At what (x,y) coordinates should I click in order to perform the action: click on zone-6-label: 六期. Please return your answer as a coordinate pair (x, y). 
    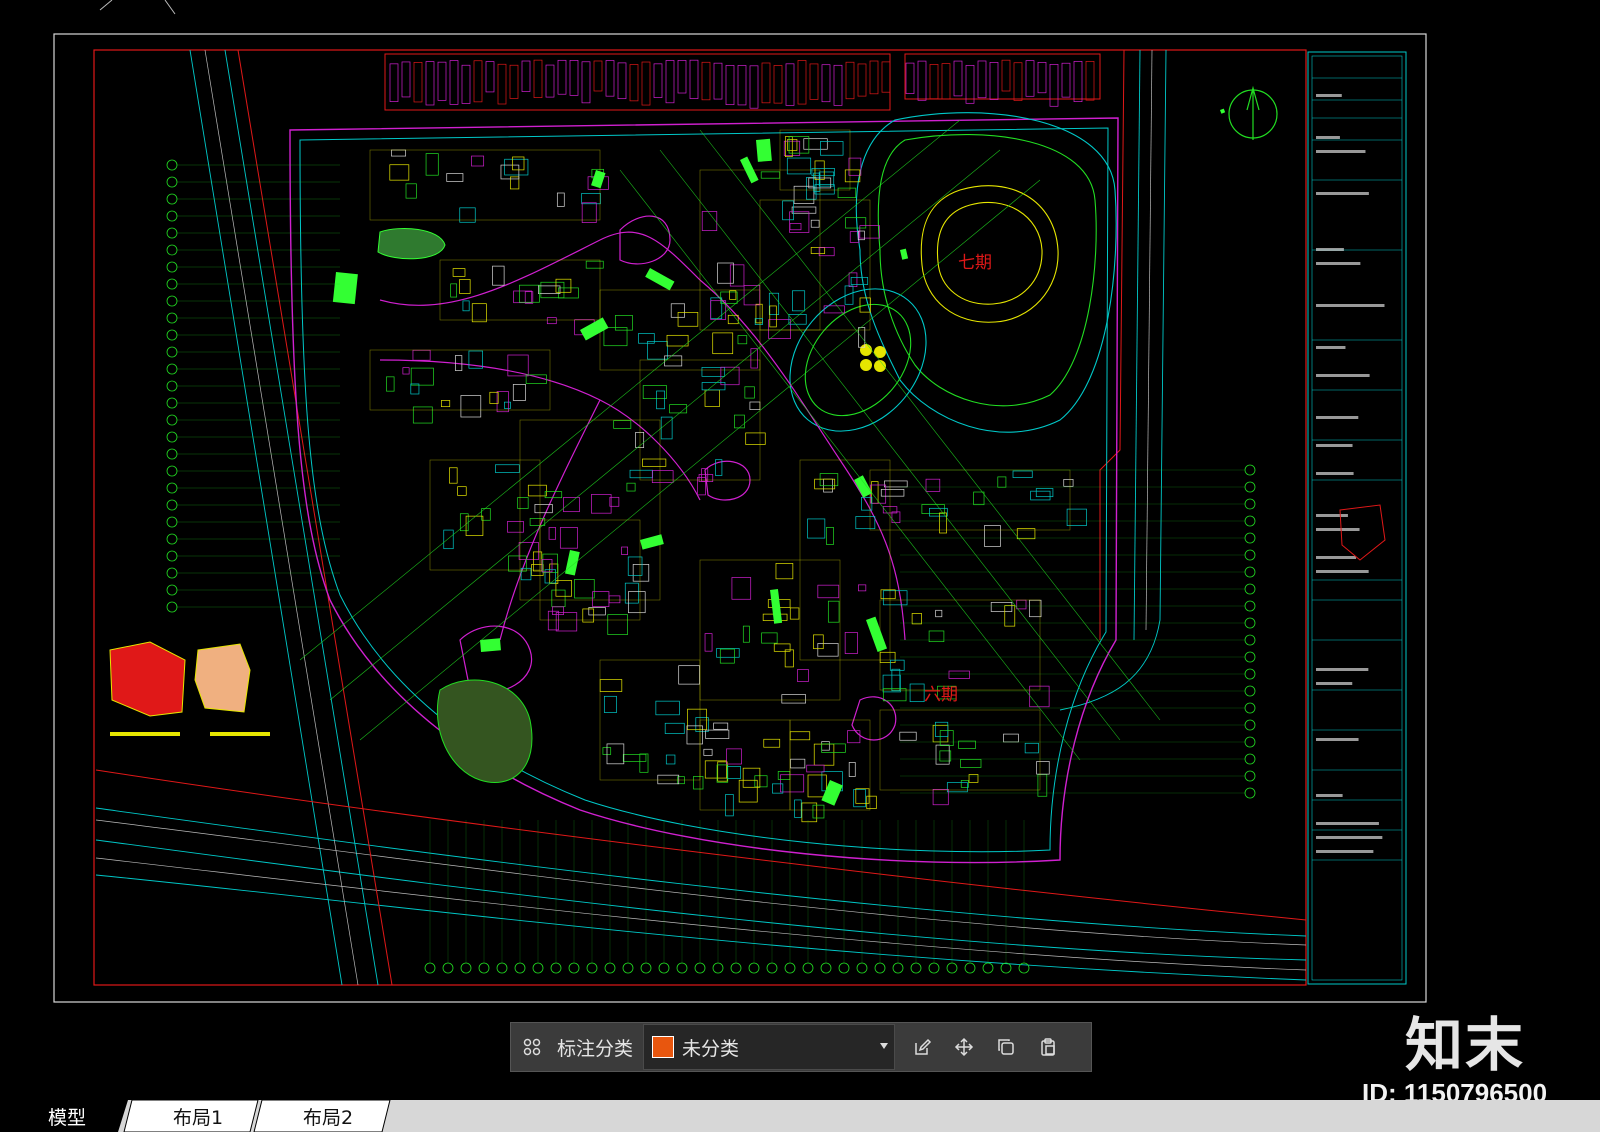
    Looking at the image, I should click on (941, 695).